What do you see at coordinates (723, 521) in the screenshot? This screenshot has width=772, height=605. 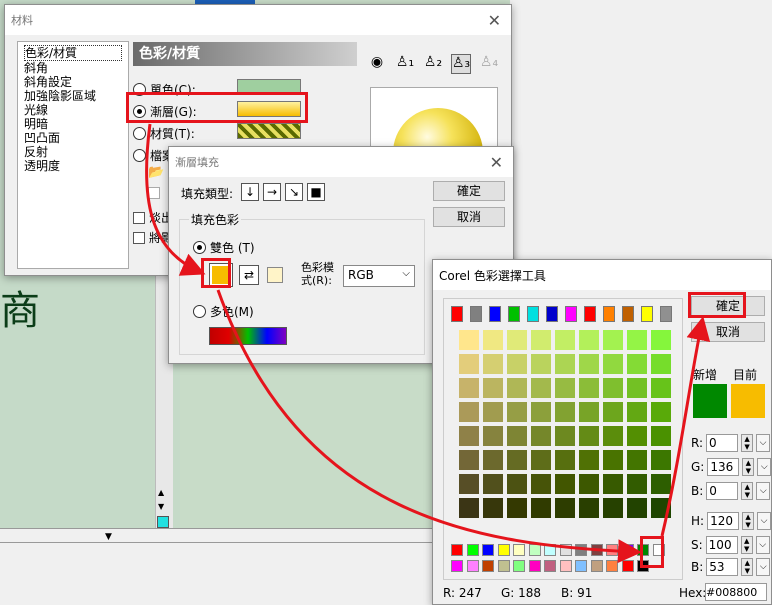 I see `h-input` at bounding box center [723, 521].